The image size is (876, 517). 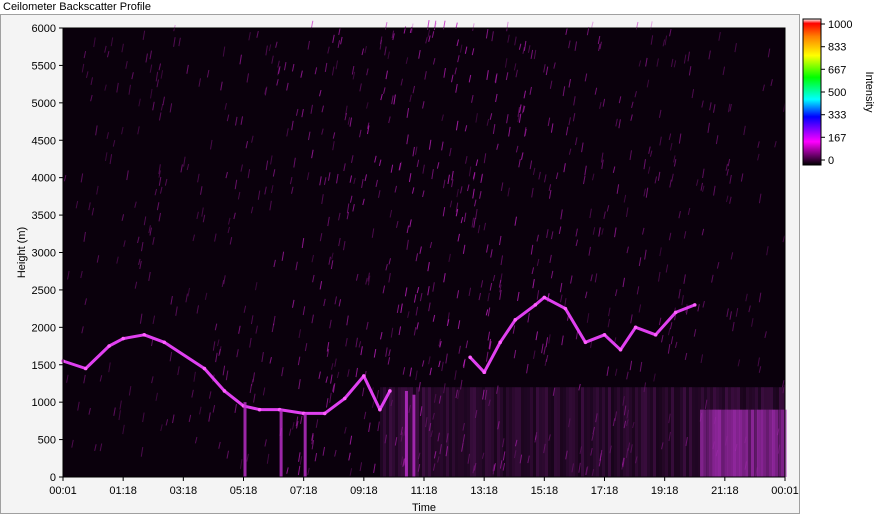 I want to click on colorbar-tick-label: 0, so click(x=831, y=161).